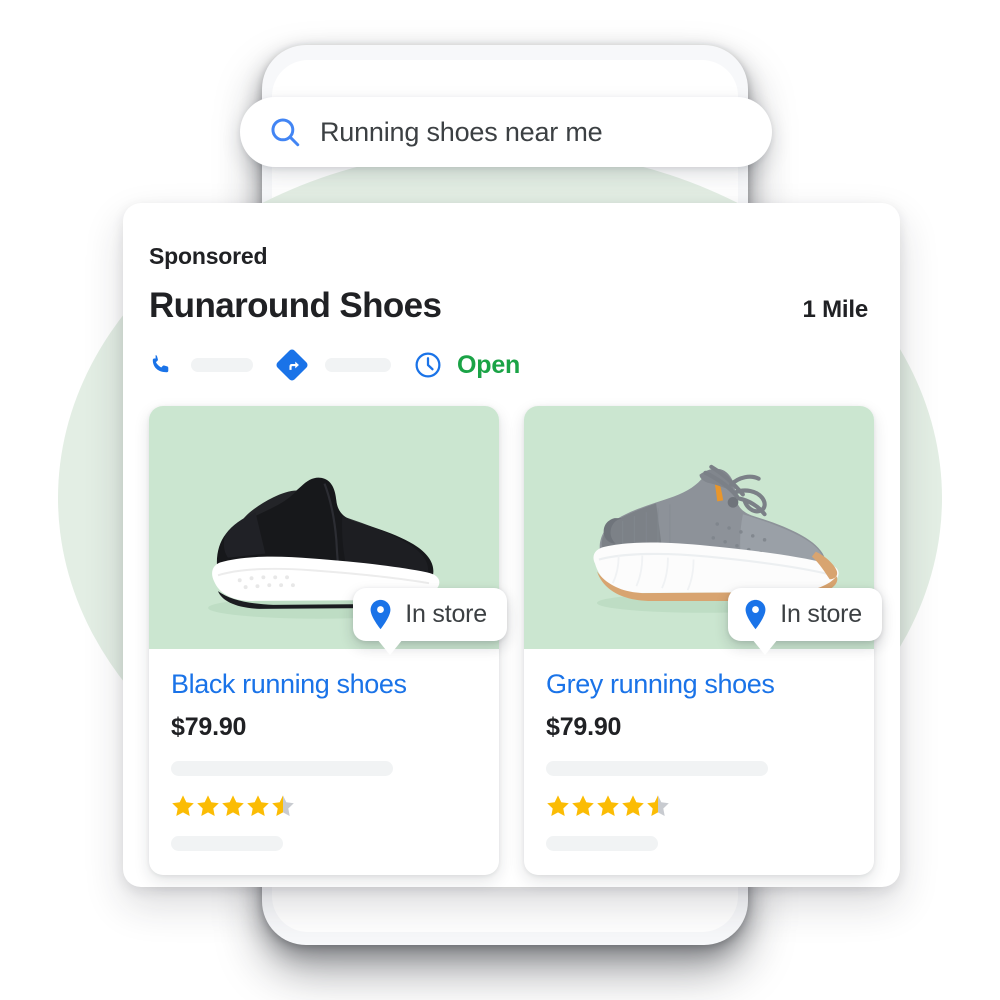 This screenshot has width=1000, height=1000. What do you see at coordinates (222, 365) in the screenshot?
I see `phone-number-placeholder` at bounding box center [222, 365].